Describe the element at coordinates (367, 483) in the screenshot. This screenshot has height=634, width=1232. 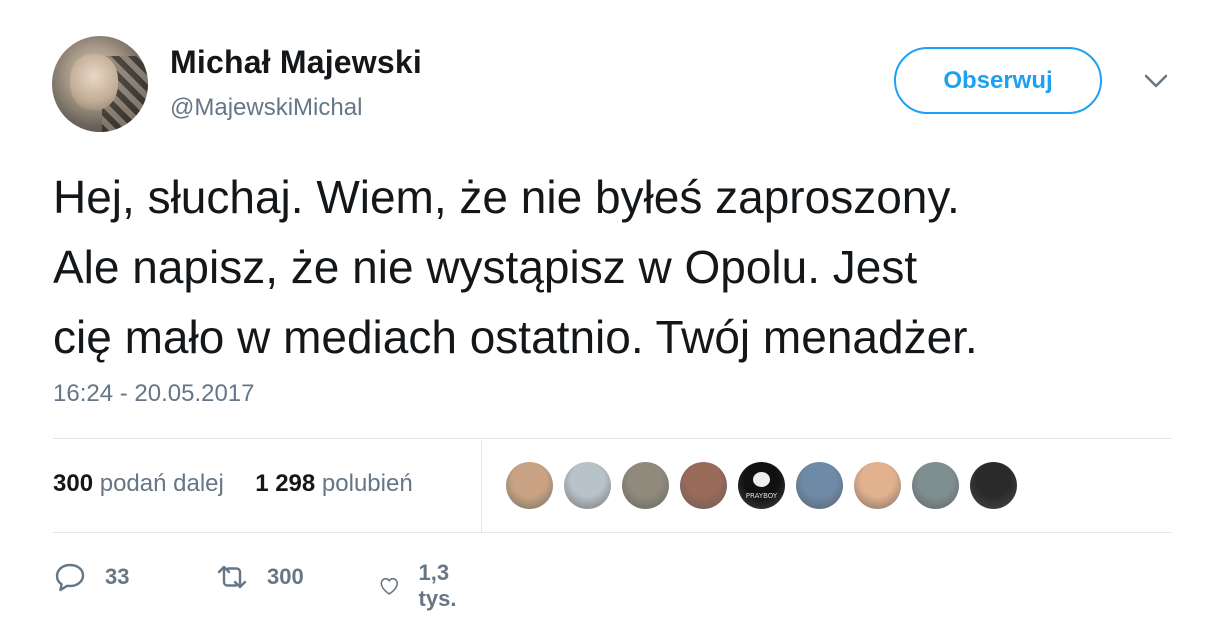
I see `likes-label: polubień` at that location.